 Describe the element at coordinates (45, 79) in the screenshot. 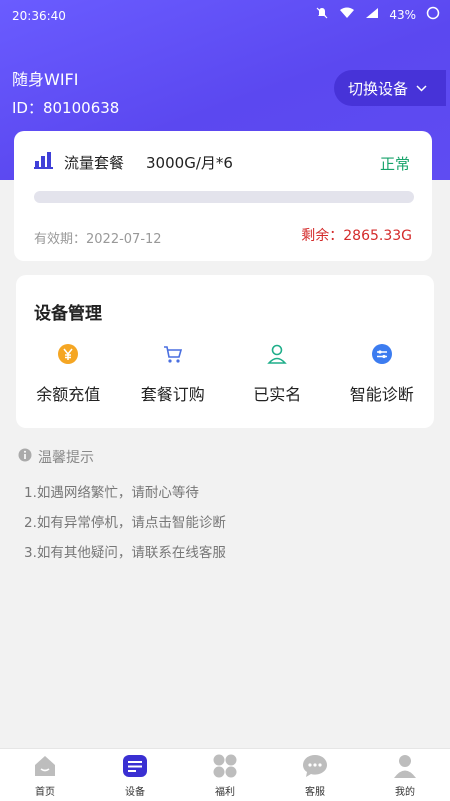

I see `device-name: 随身WIFI` at that location.